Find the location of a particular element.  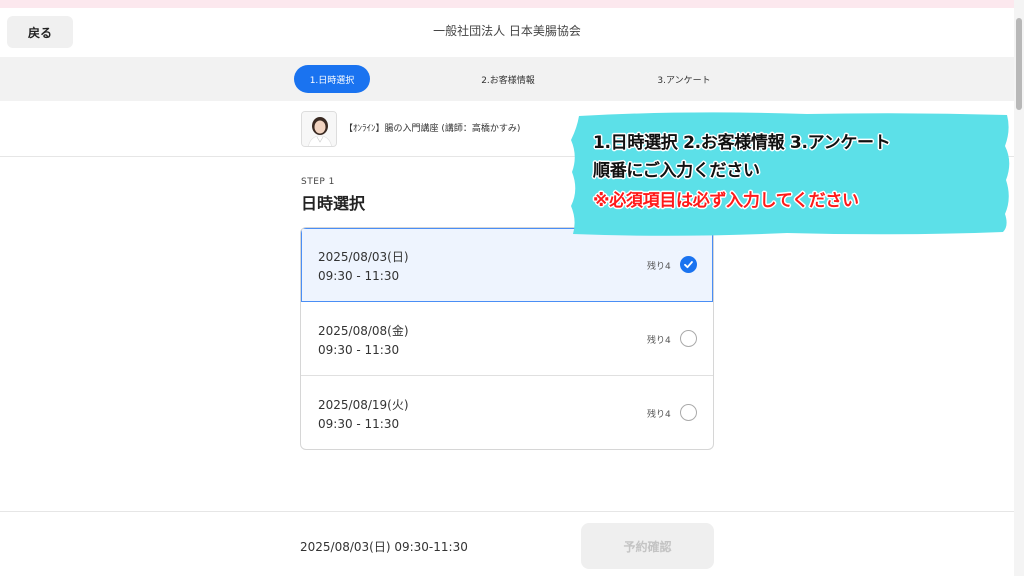

top-accent-strip is located at coordinates (512, 4).